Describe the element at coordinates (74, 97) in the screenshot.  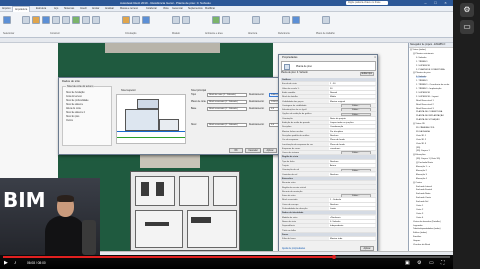
I see `option-item: Cota do terreno` at that location.